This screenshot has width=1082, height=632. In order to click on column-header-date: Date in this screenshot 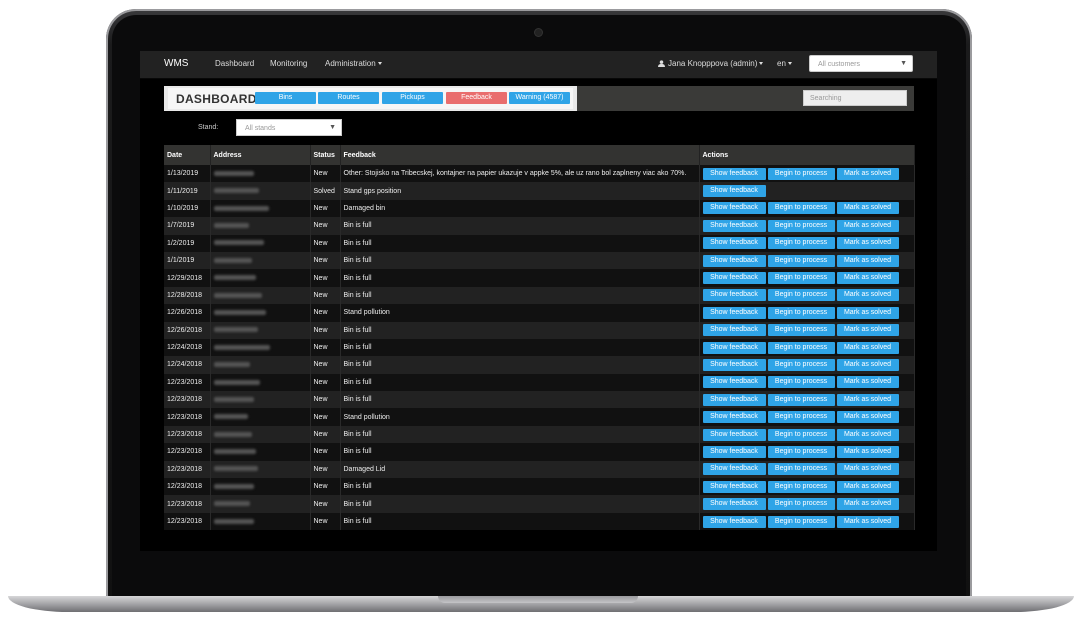, I will do `click(187, 155)`.